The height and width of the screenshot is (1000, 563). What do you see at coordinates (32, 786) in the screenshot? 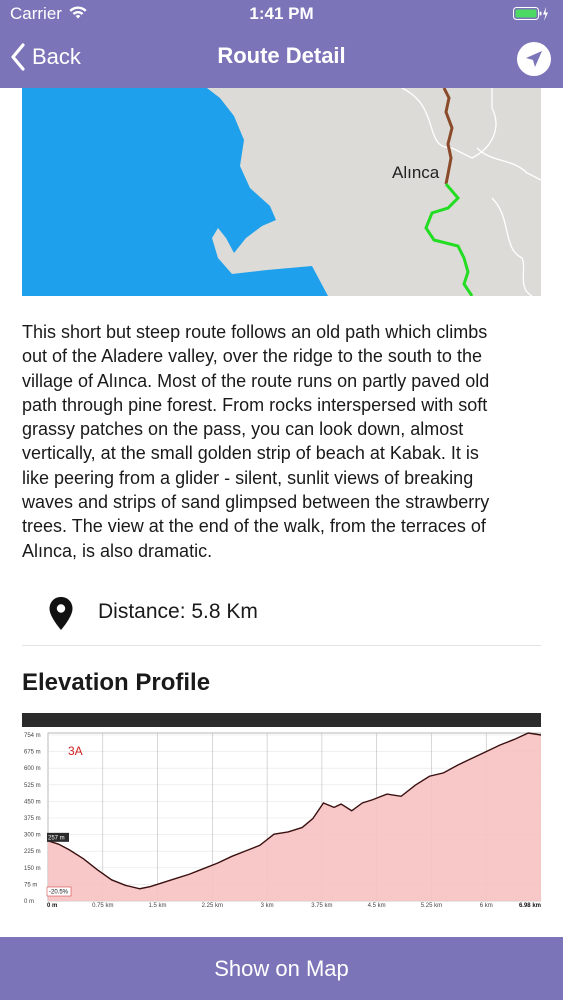
I see `y-tick-label: 525 m` at bounding box center [32, 786].